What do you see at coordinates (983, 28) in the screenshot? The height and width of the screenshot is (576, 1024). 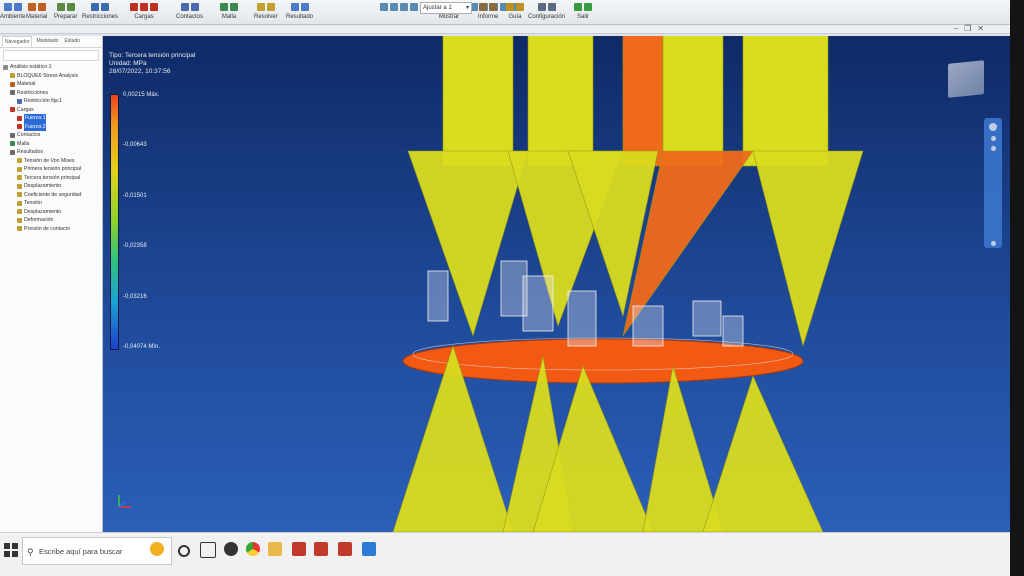 I see `close-icon: ✕` at bounding box center [983, 28].